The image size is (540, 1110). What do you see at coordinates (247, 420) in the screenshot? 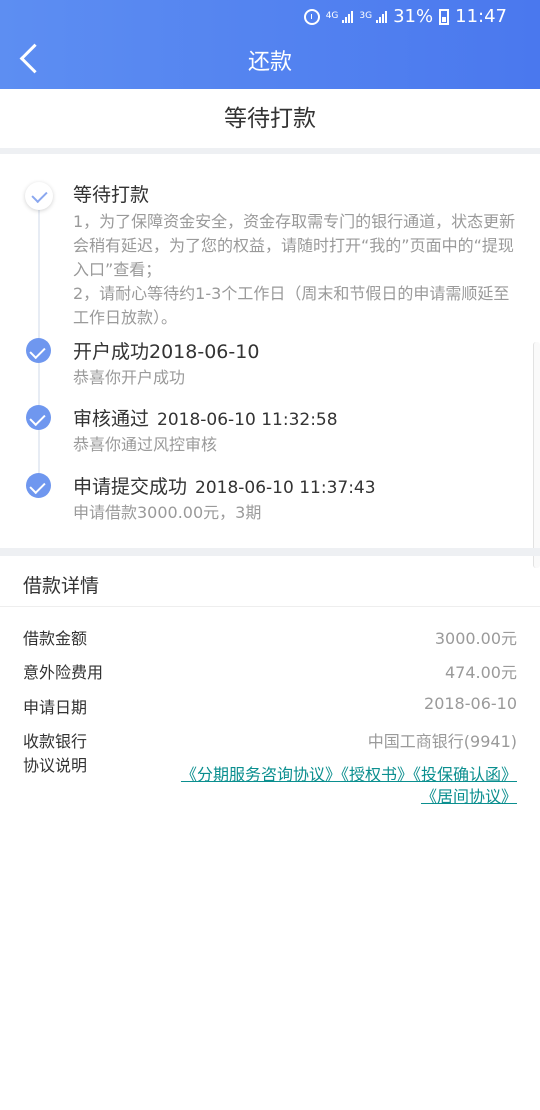
I see `step-time: 2018-06-10 11:32:58` at bounding box center [247, 420].